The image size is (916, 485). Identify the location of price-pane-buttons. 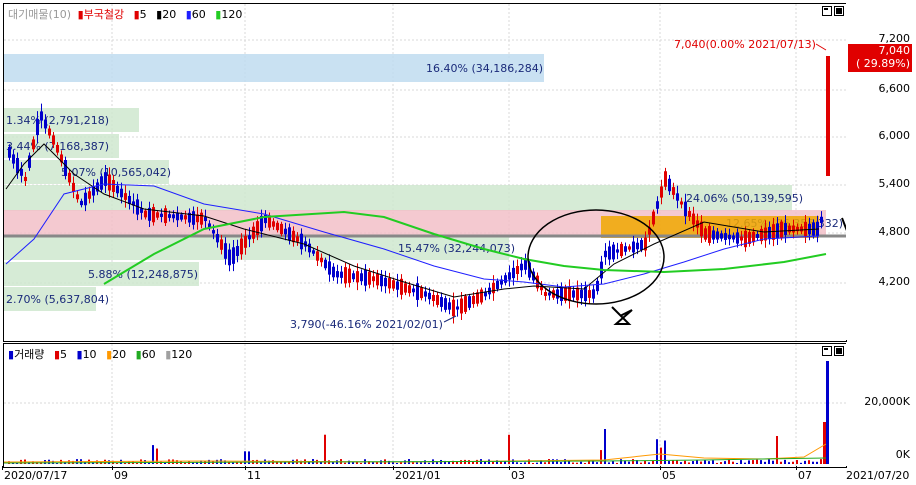
(832, 12).